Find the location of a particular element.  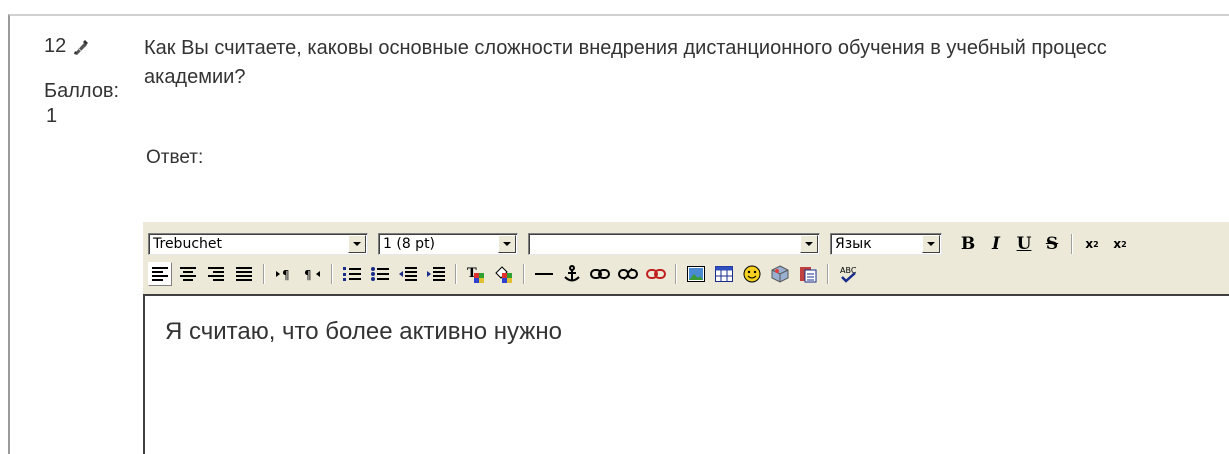

rtl-icon: ¶ is located at coordinates (312, 274).